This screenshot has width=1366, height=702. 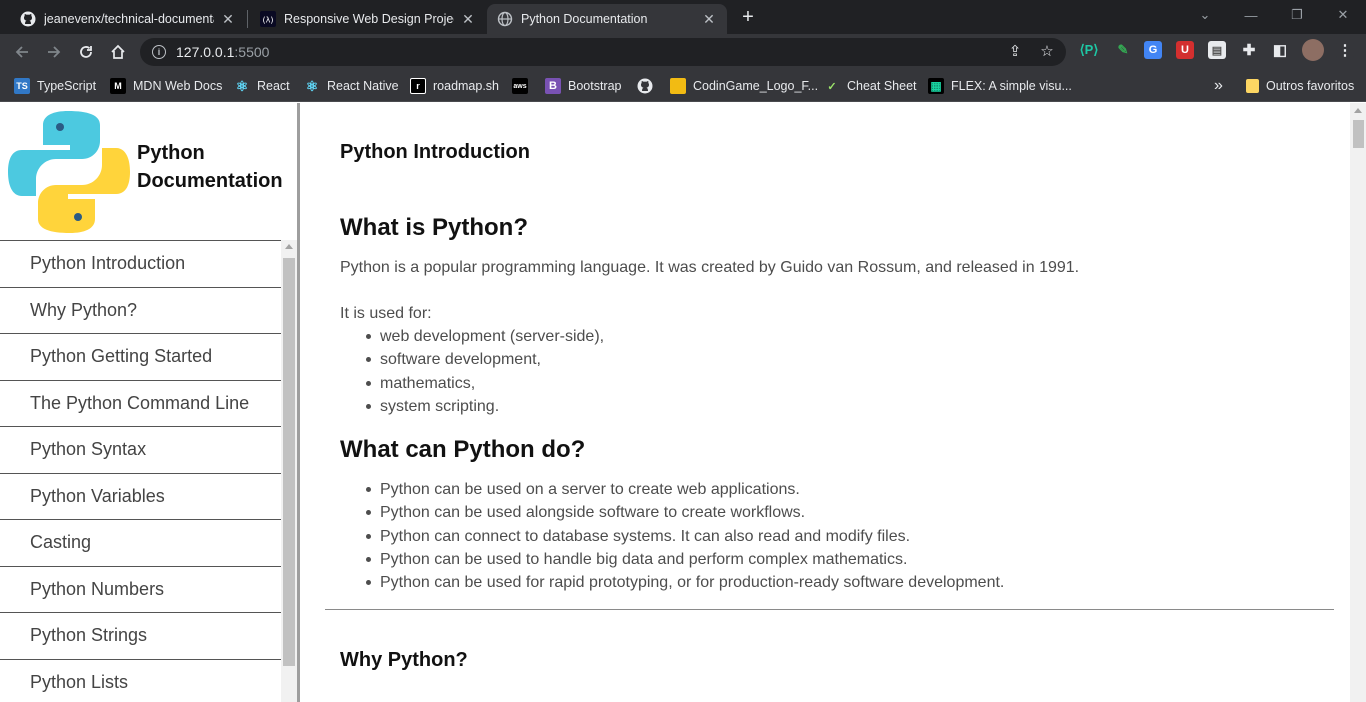 What do you see at coordinates (118, 86) in the screenshot?
I see `mdn-icon: M` at bounding box center [118, 86].